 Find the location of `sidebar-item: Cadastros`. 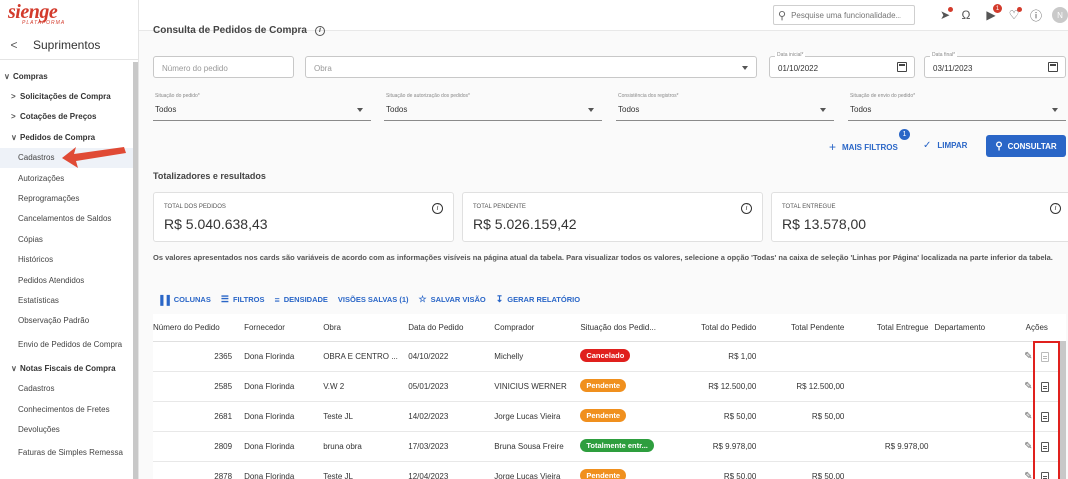

sidebar-item: Cadastros is located at coordinates (66, 388).